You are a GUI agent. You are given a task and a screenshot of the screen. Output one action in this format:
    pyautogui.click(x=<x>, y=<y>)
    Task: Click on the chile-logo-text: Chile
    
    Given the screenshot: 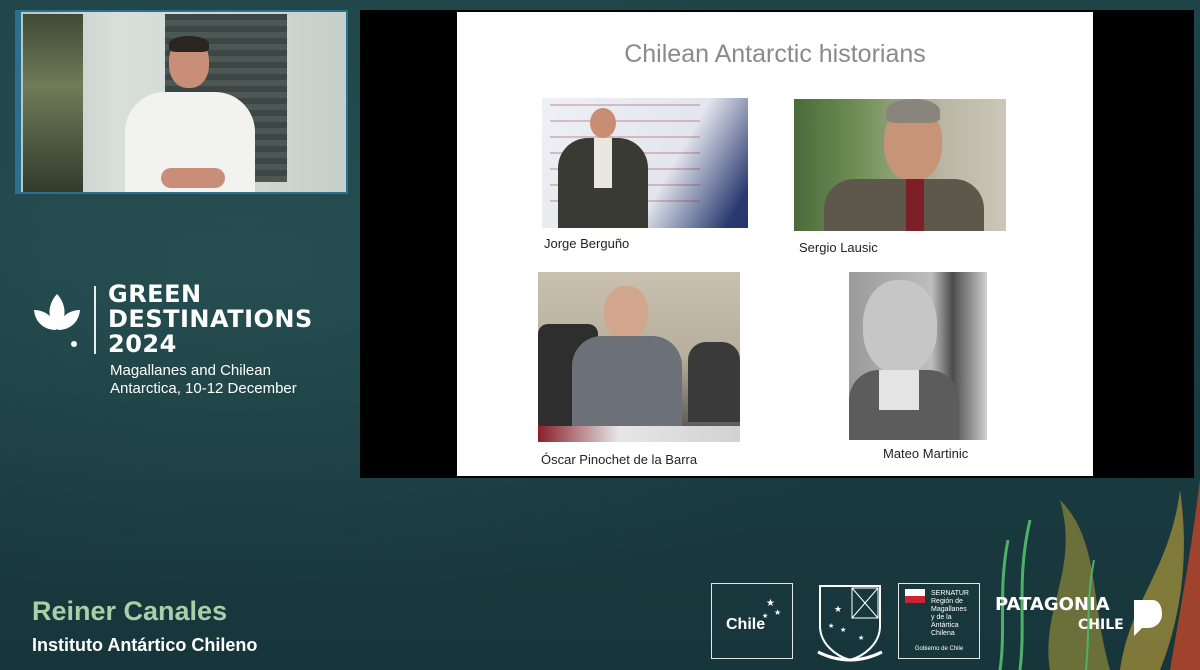 What is the action you would take?
    pyautogui.click(x=746, y=624)
    